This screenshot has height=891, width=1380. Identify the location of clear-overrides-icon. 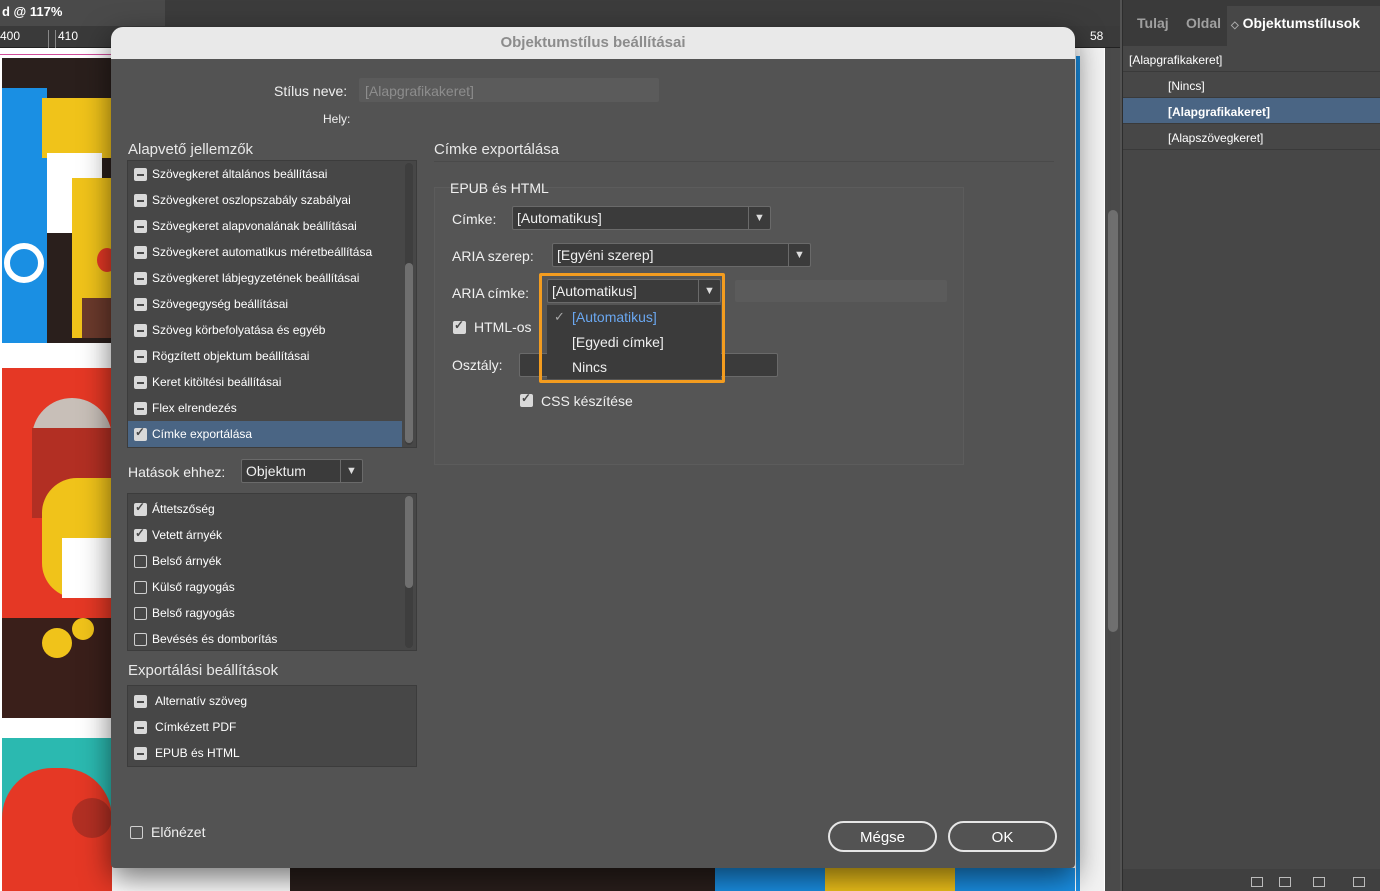
(1285, 882).